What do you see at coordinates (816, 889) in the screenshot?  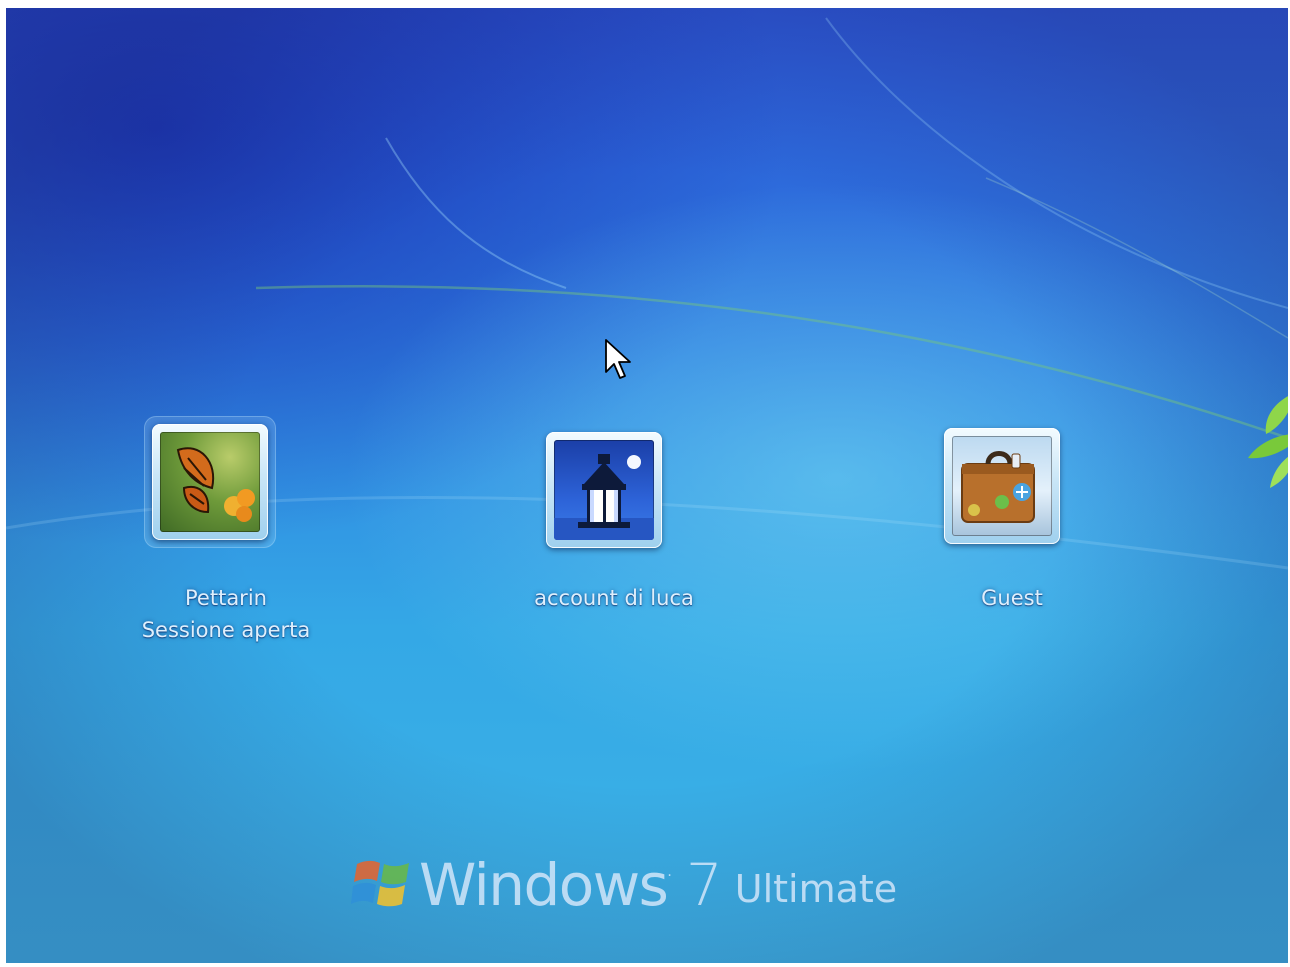 I see `product-edition: Ultimate` at bounding box center [816, 889].